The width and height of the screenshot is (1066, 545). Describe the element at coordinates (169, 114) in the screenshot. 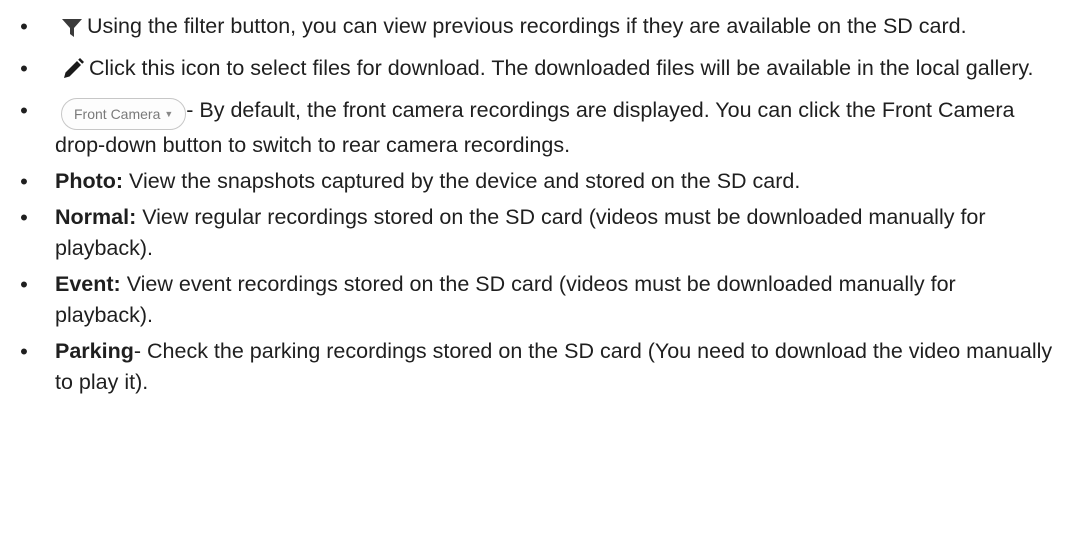

I see `caret-down-icon: ▼` at that location.